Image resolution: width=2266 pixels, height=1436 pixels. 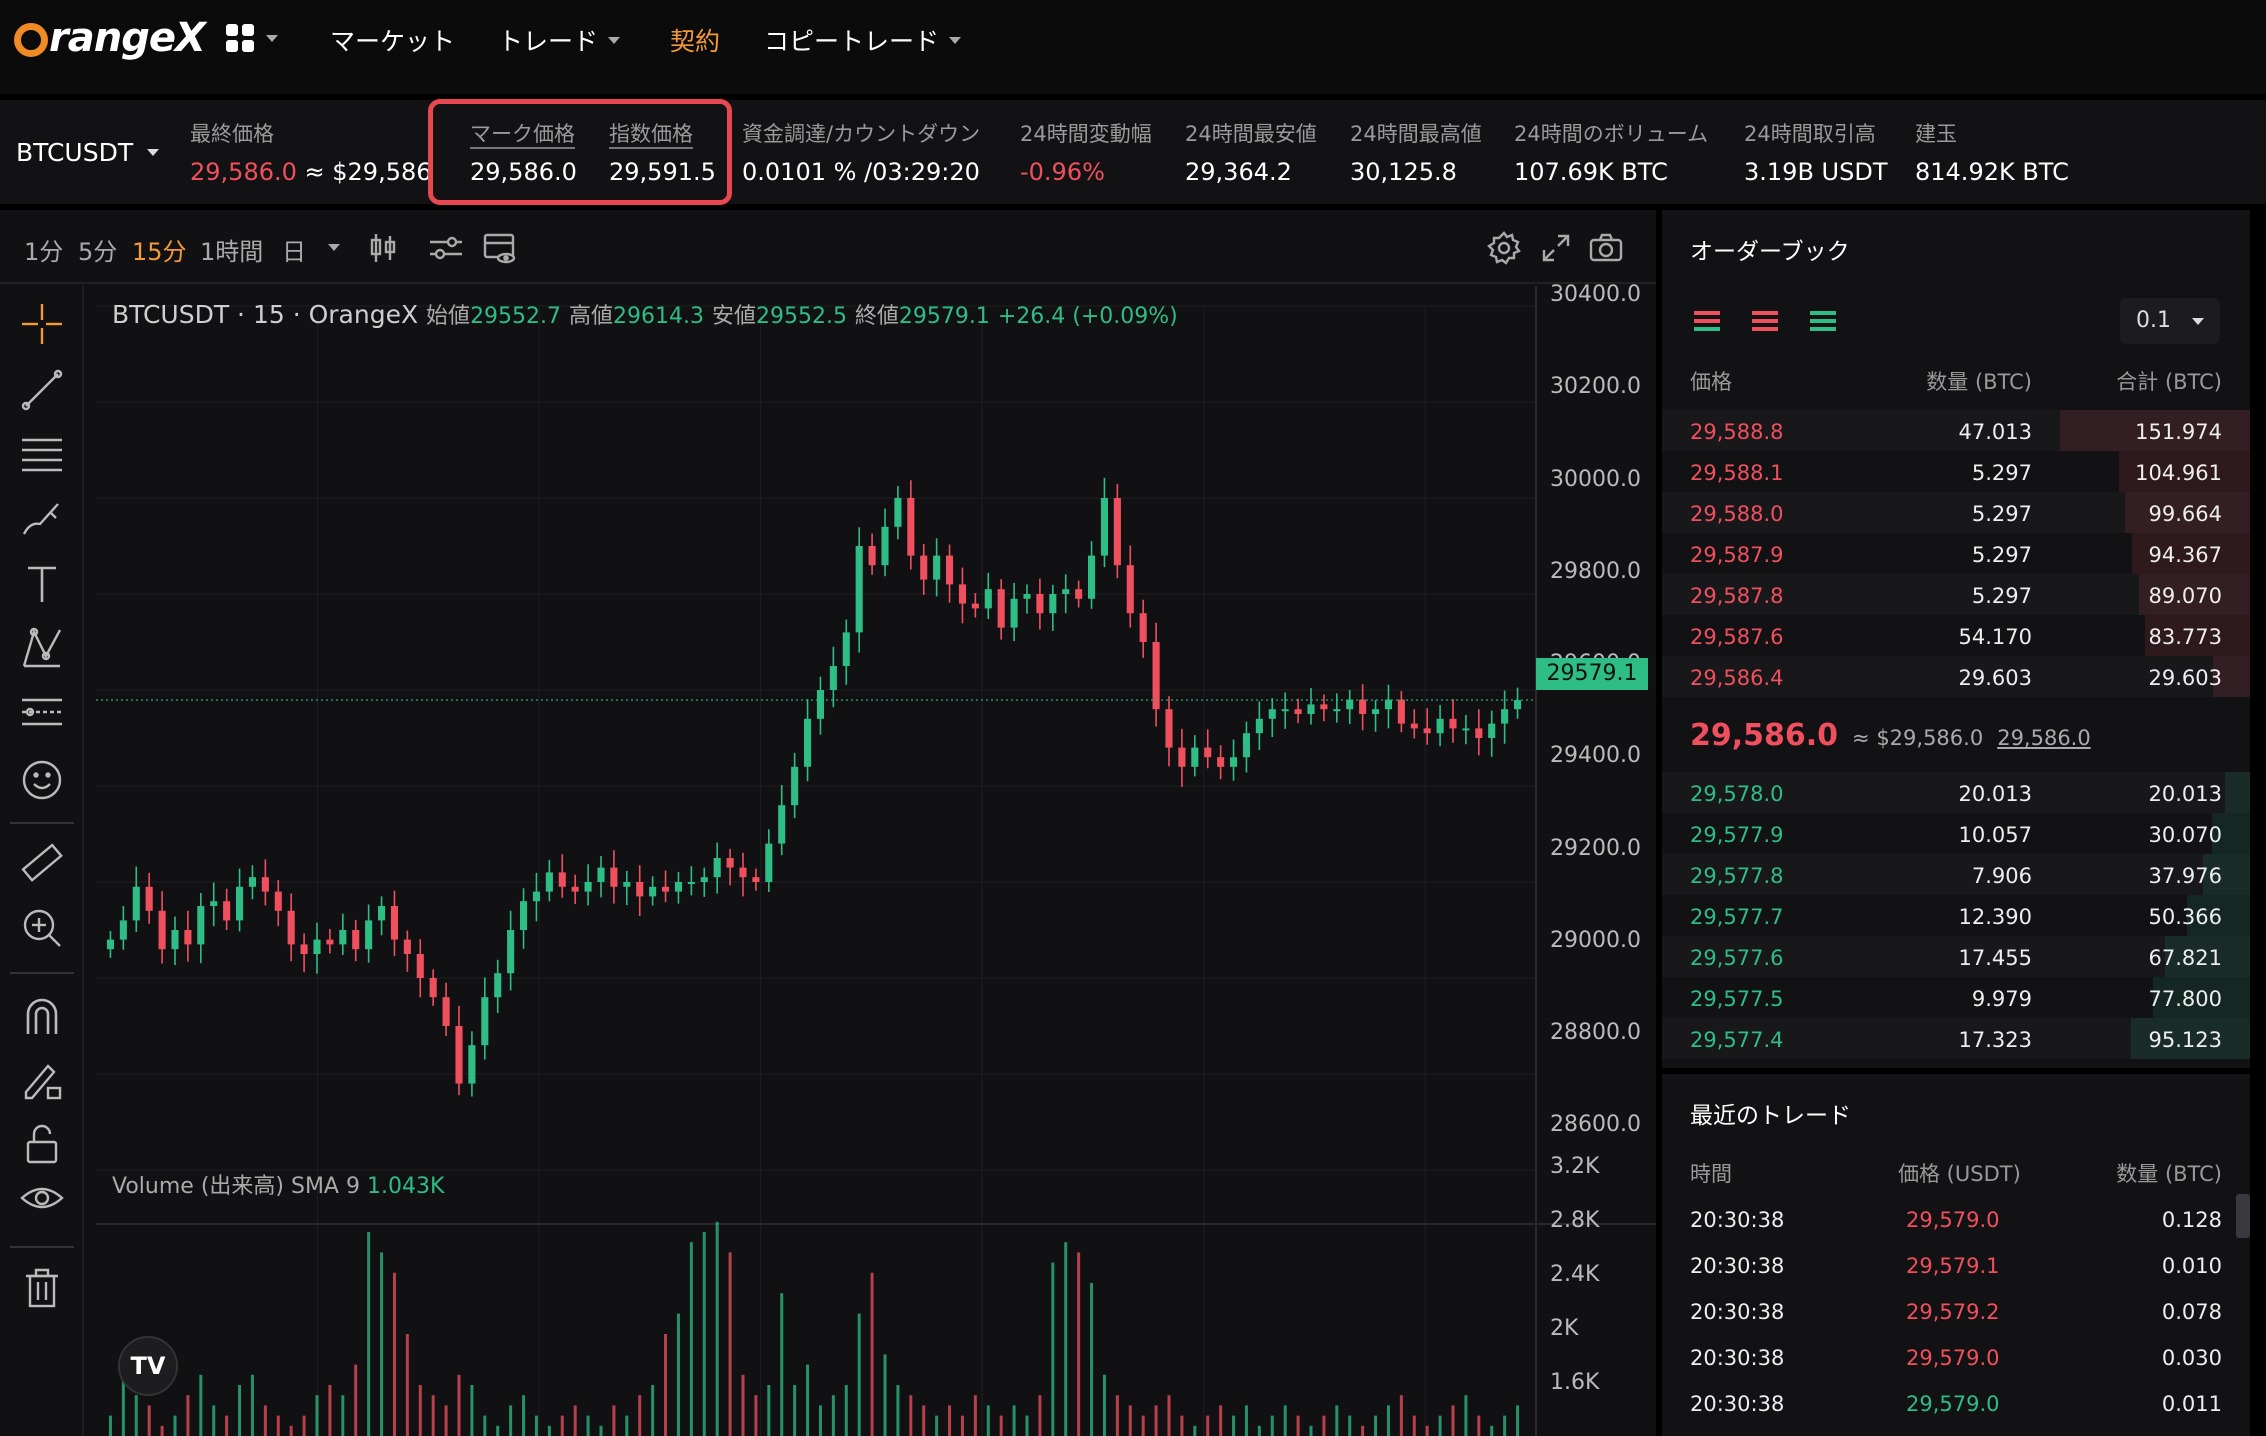 What do you see at coordinates (1504, 248) in the screenshot?
I see `settings-gear-icon` at bounding box center [1504, 248].